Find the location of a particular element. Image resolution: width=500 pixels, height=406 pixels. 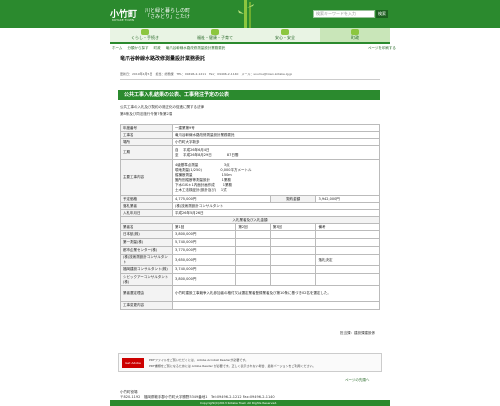

page-top-link: ページの先頭へ is located at coordinates (357, 380).